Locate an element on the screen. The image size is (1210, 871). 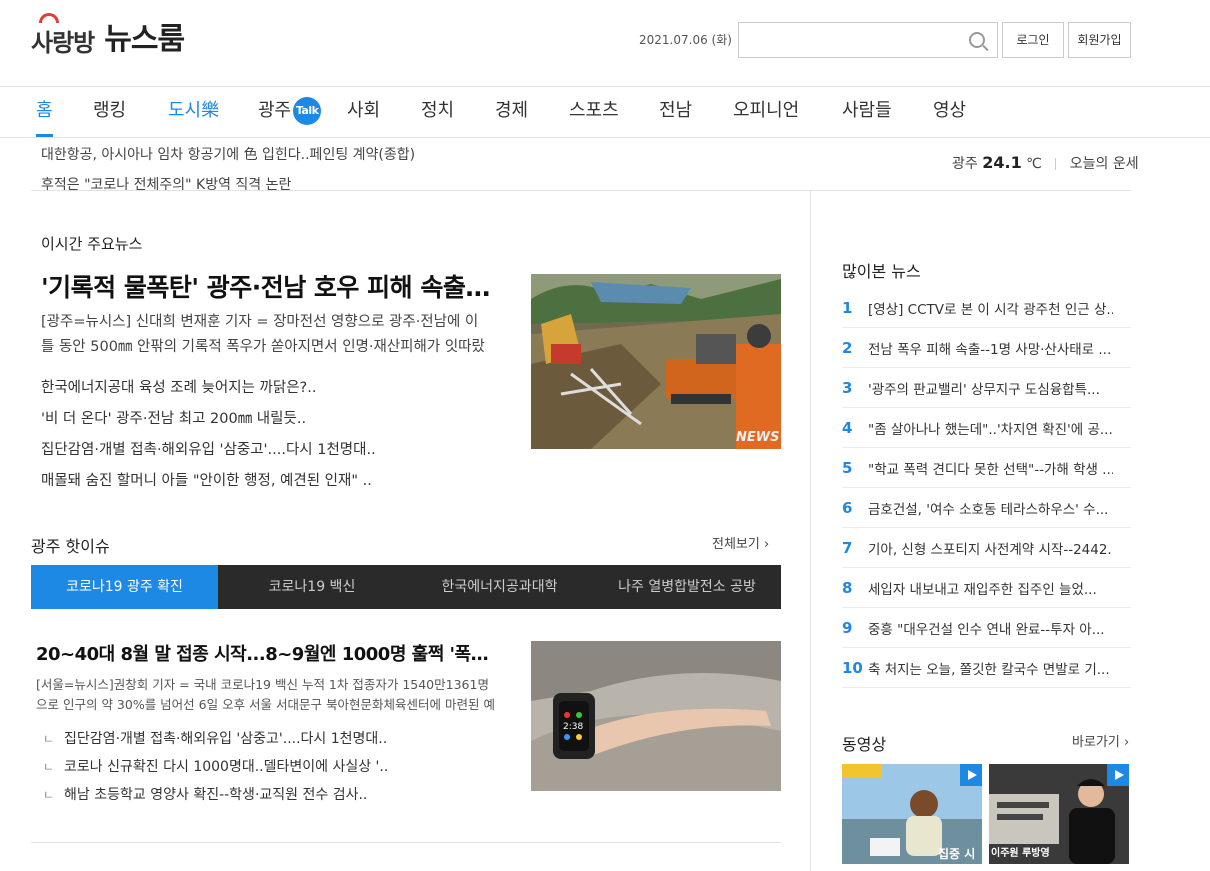
search-input is located at coordinates (846, 40).